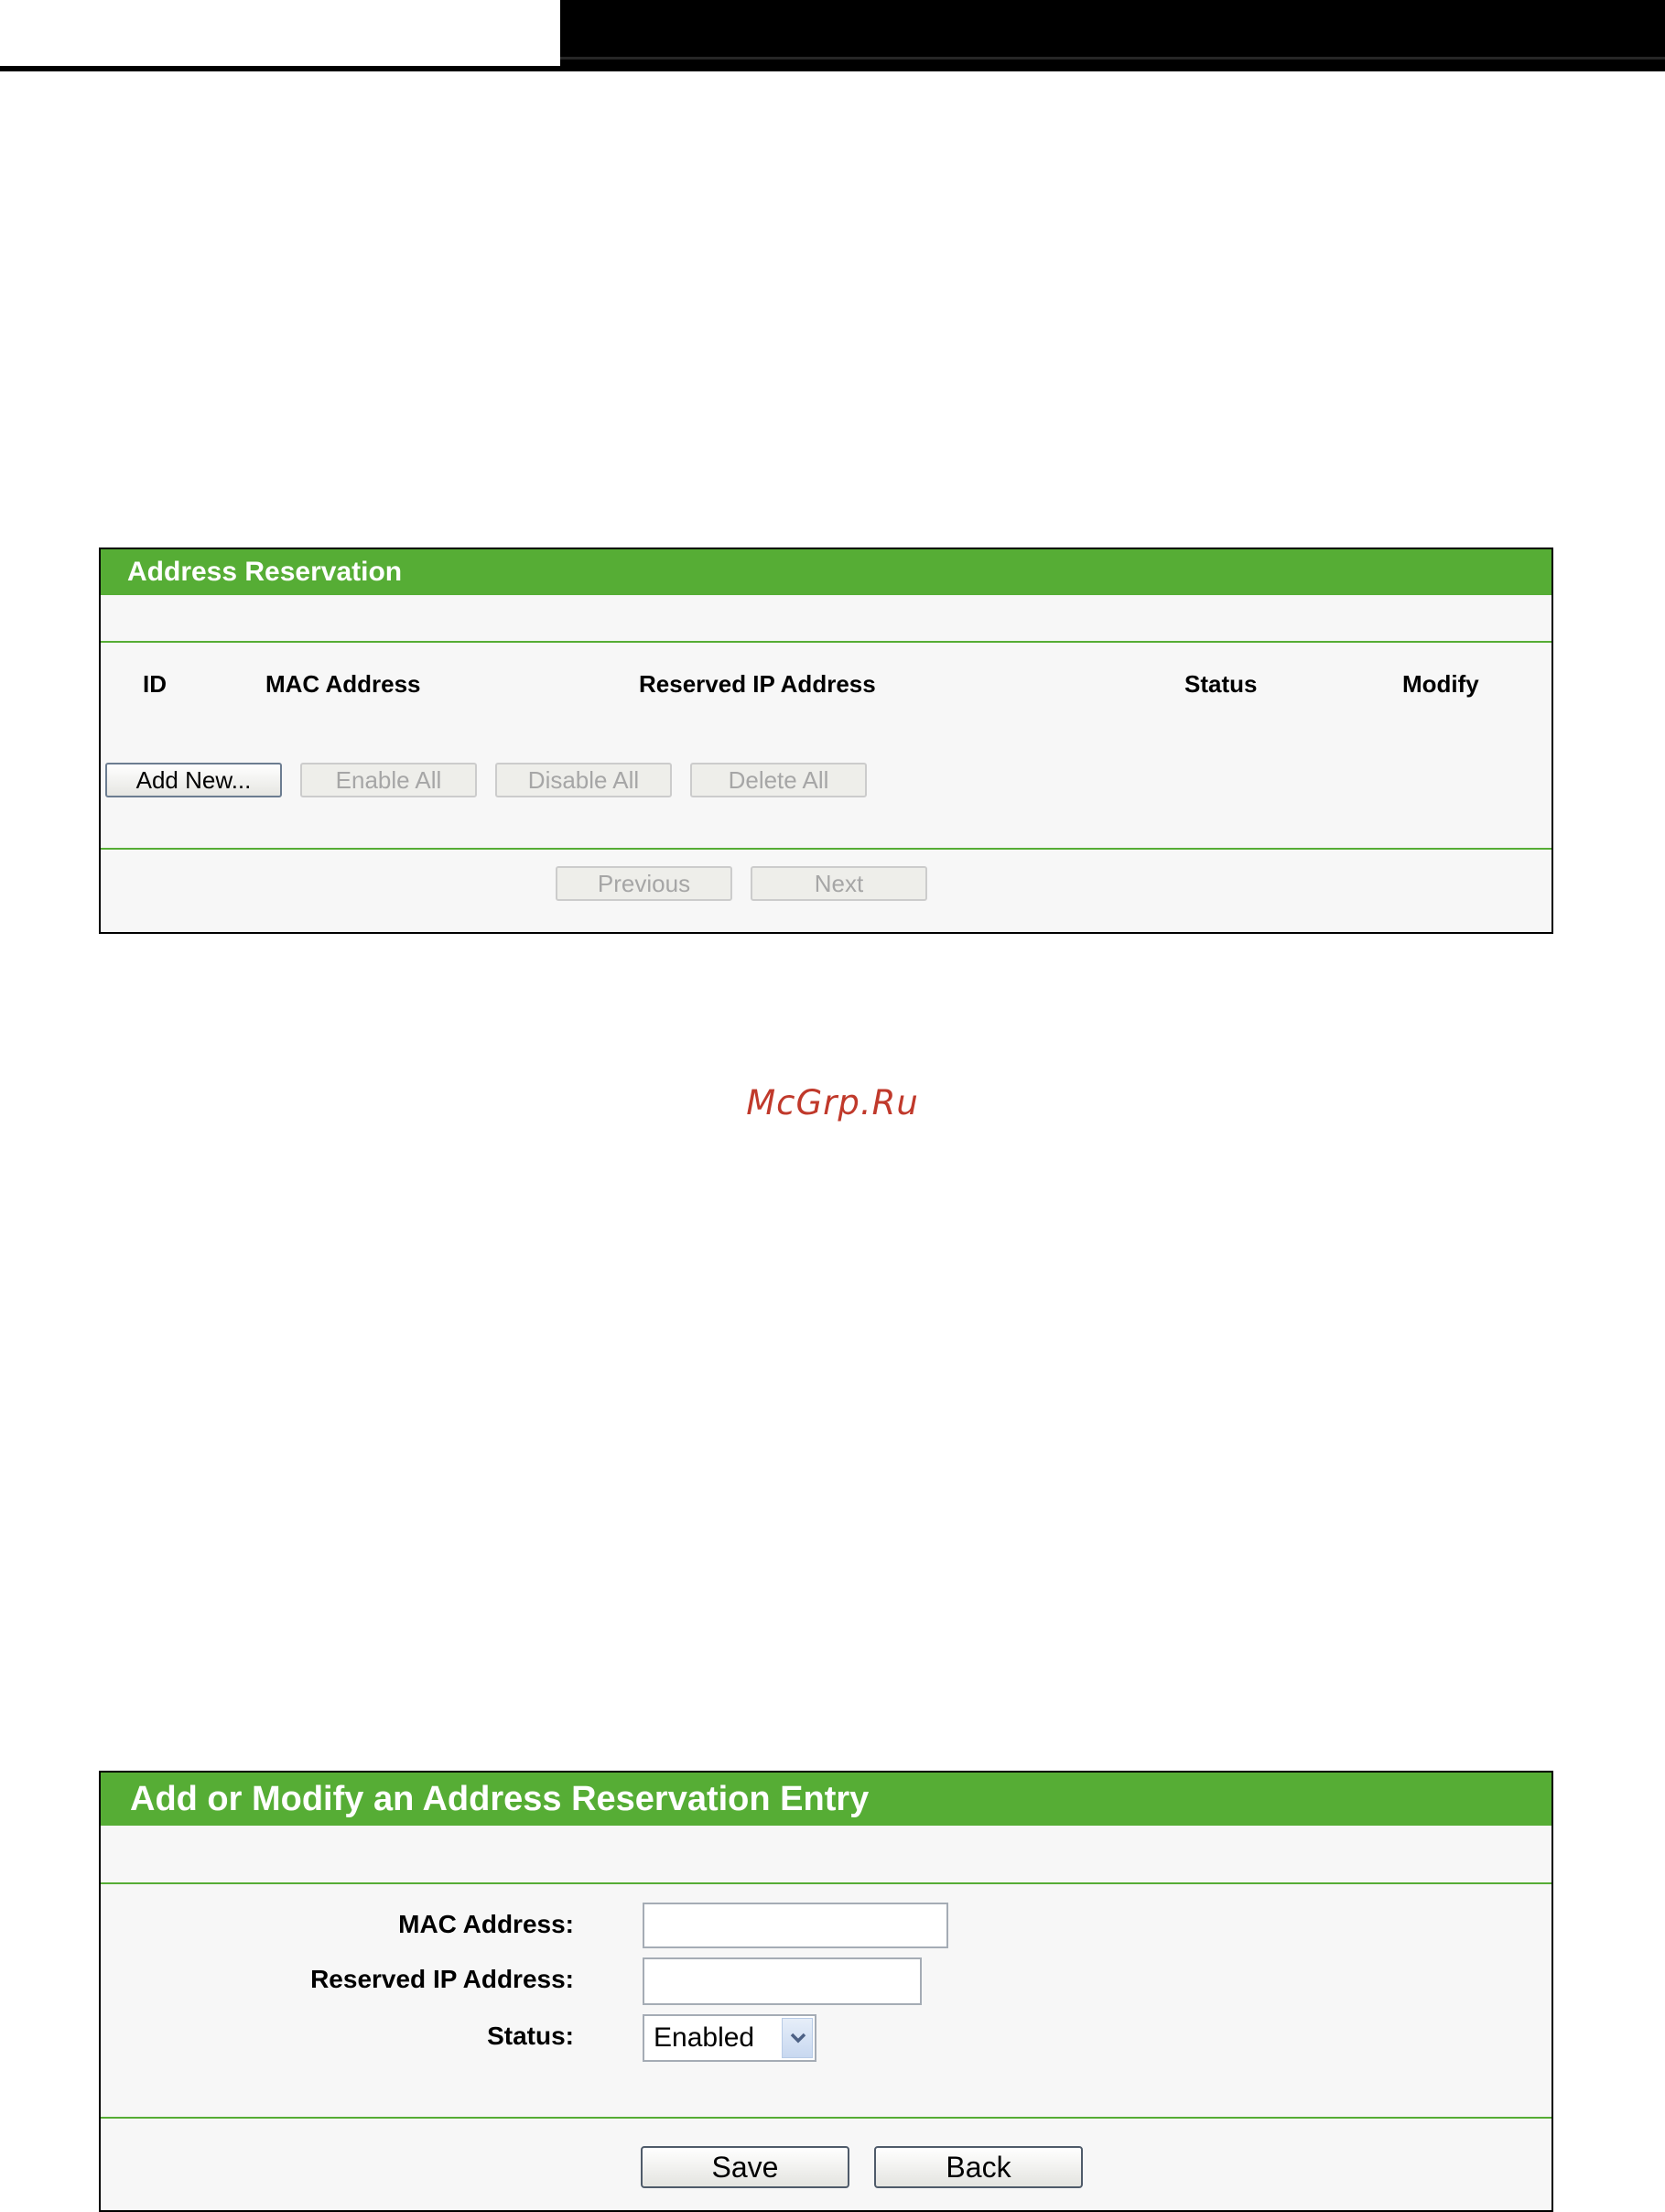 The height and width of the screenshot is (2212, 1665). What do you see at coordinates (796, 1926) in the screenshot?
I see `mac-address-input` at bounding box center [796, 1926].